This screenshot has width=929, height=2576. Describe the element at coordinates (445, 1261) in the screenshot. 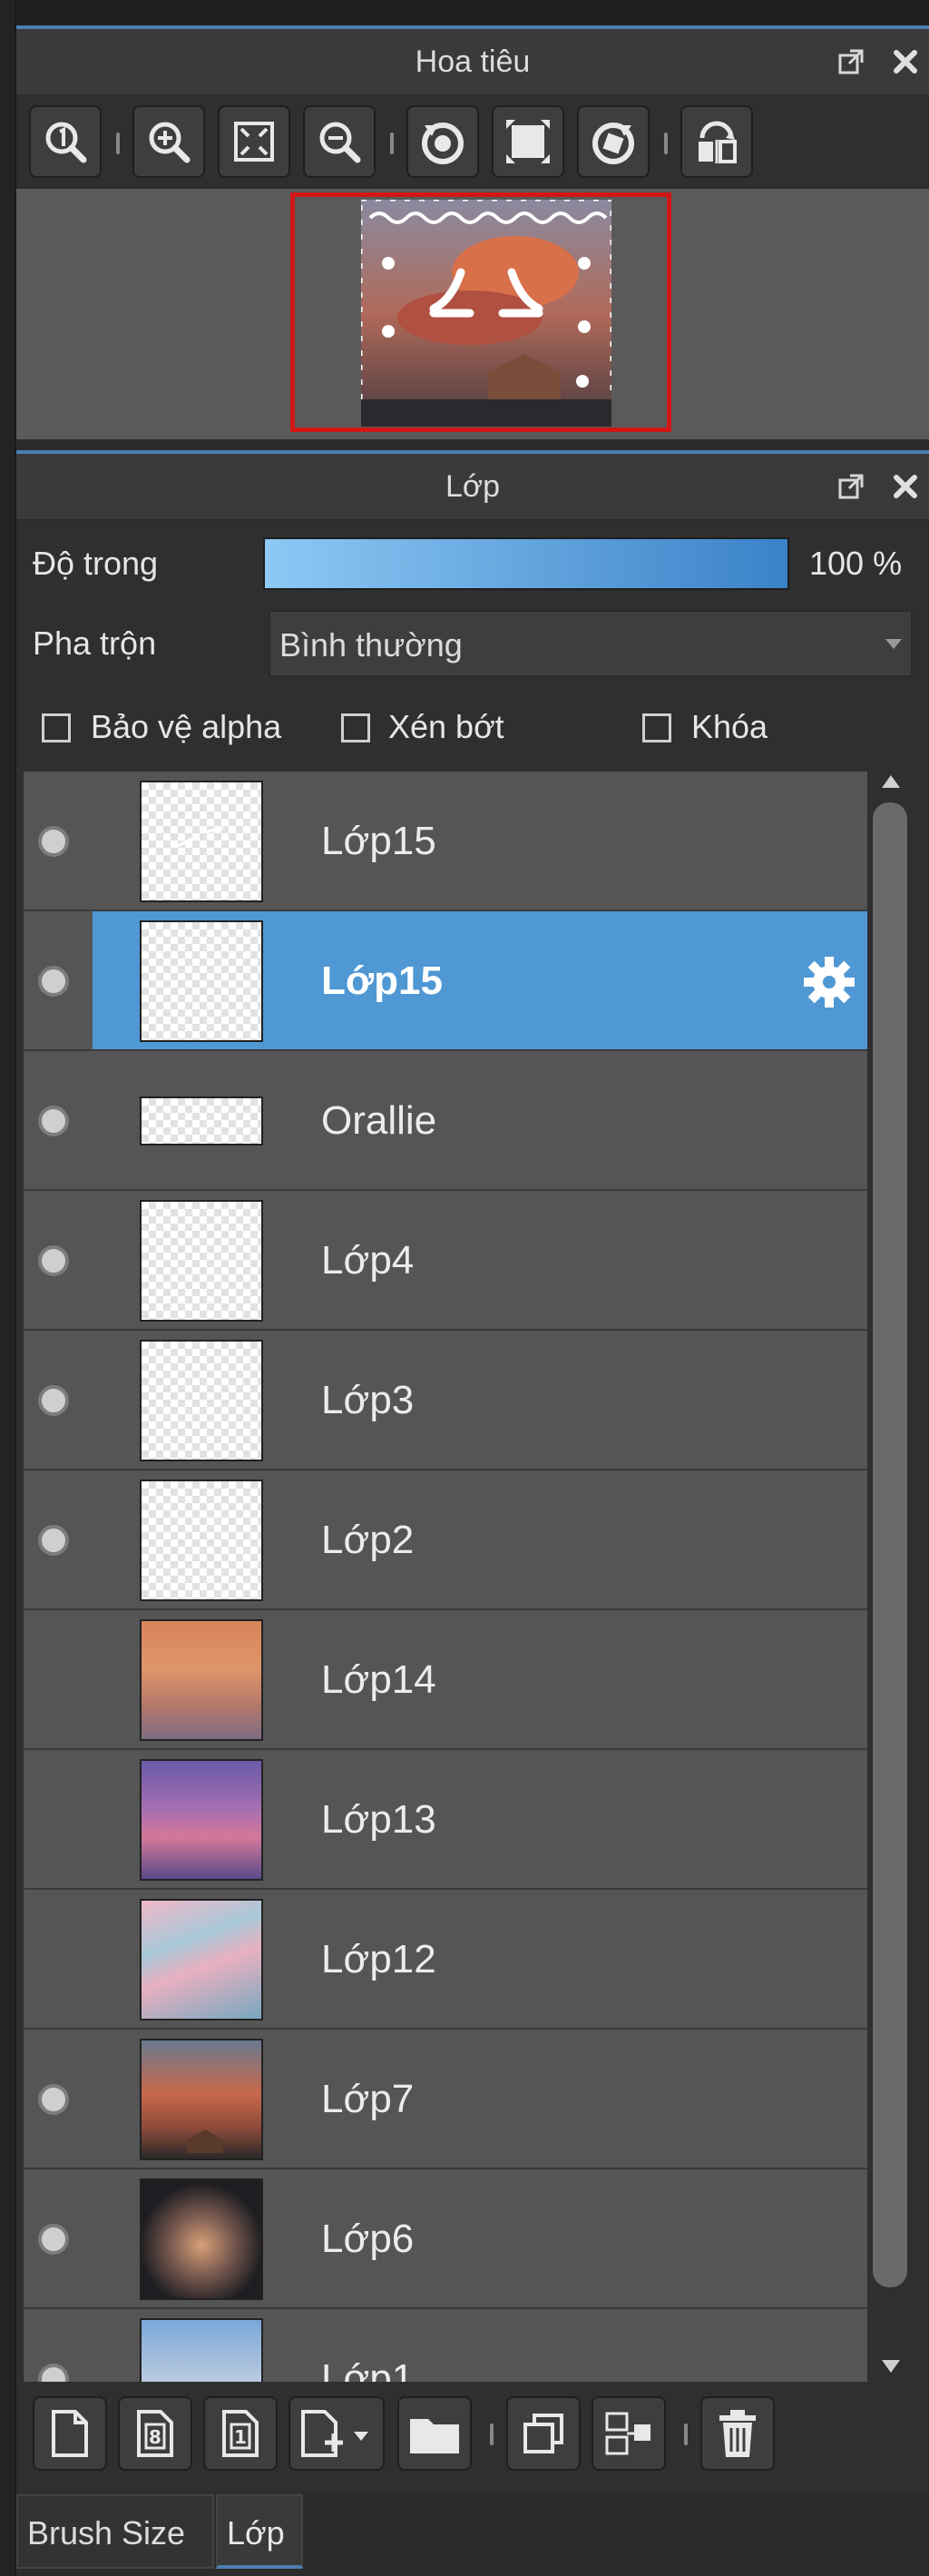

I see `layer-row: Lớp4` at that location.